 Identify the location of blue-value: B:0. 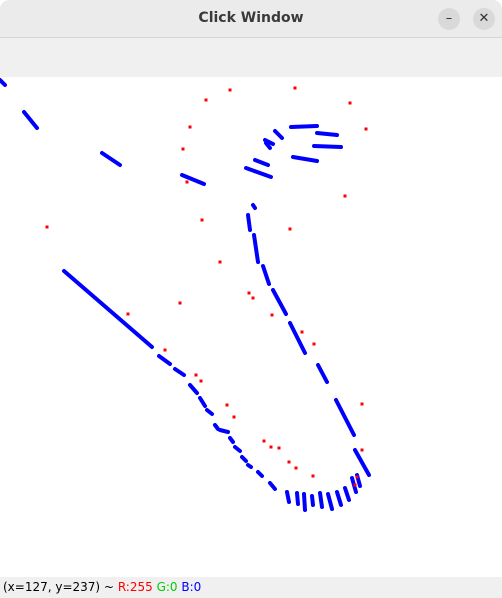
(191, 587).